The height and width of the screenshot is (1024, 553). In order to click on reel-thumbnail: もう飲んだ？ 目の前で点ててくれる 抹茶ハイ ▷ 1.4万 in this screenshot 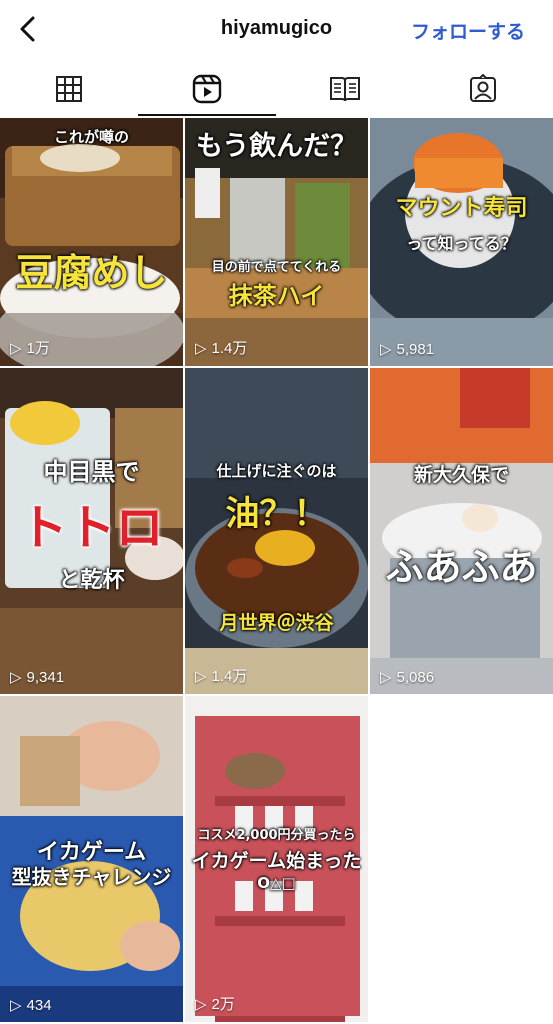, I will do `click(276, 242)`.